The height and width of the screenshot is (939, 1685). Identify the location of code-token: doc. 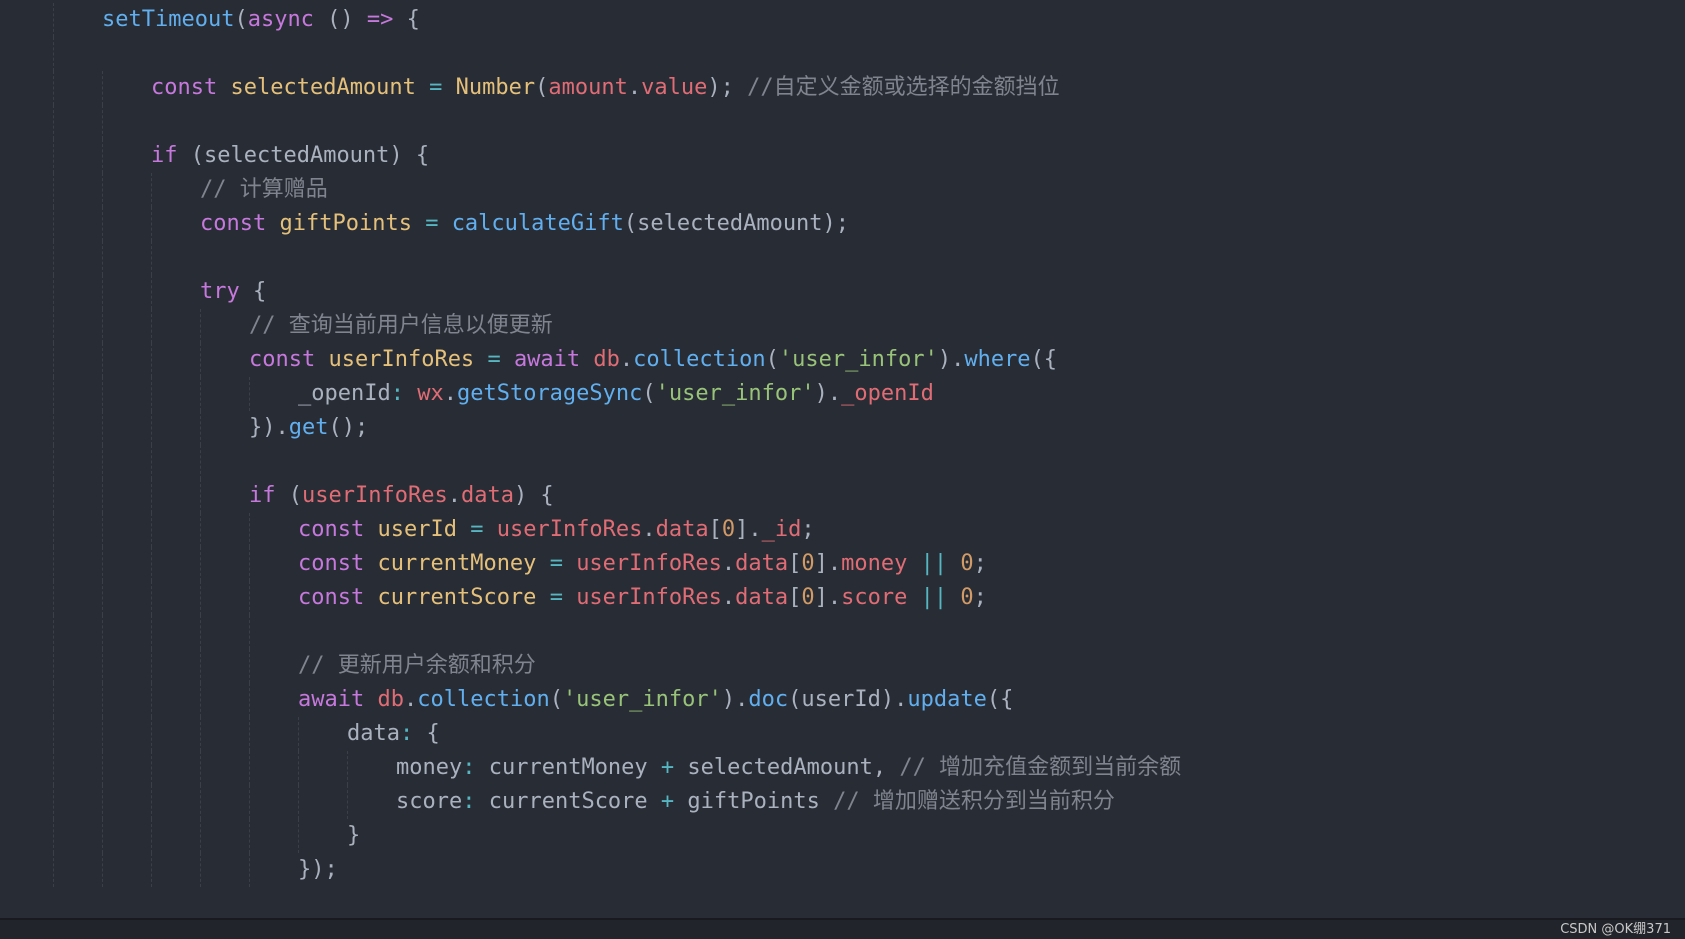
(768, 699).